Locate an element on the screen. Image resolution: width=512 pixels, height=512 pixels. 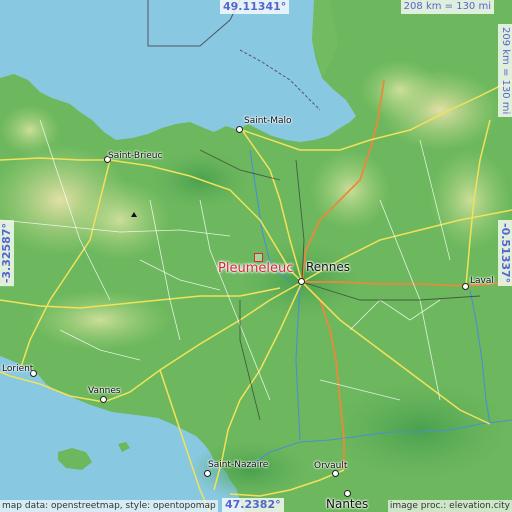
city-dot-vannes is located at coordinates (103, 399).